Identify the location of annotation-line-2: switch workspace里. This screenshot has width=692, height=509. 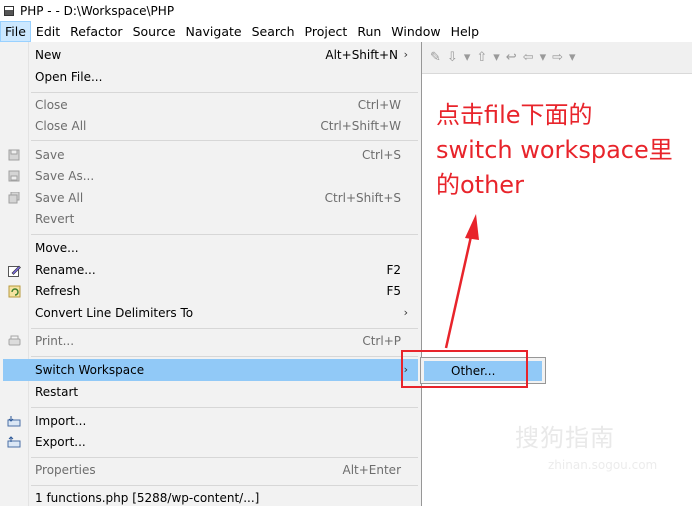
(554, 150).